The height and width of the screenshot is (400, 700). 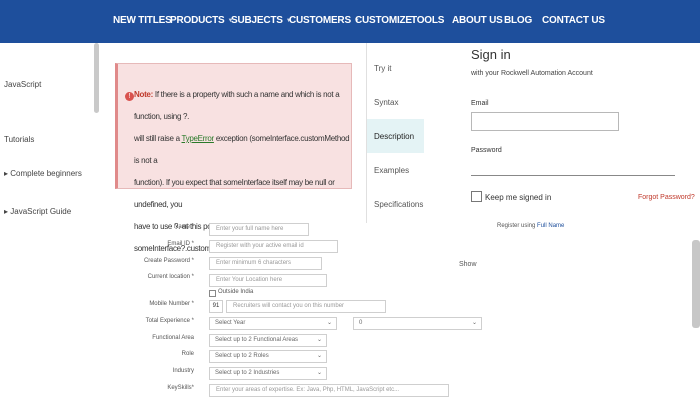 I want to click on name-input: Enter your full name here, so click(x=259, y=229).